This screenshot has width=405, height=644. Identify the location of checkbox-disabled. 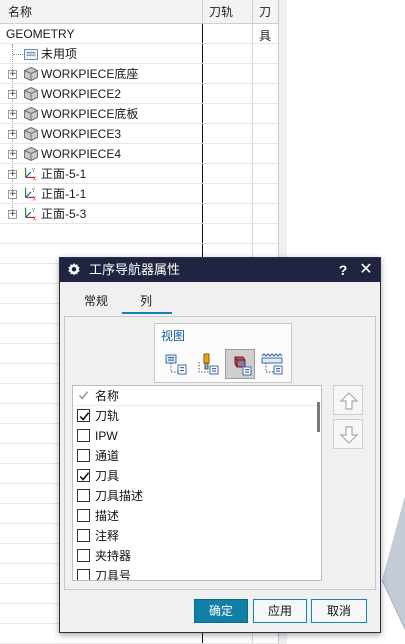
(83, 395).